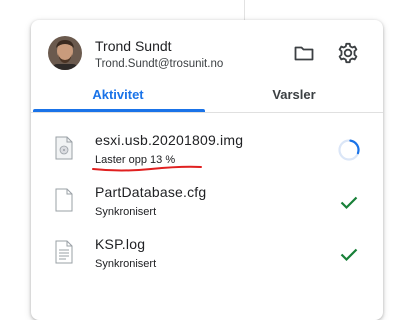 Image resolution: width=419 pixels, height=320 pixels. What do you see at coordinates (207, 150) in the screenshot?
I see `file-row: esxi.usb.20201809.img Laster opp 13 %` at bounding box center [207, 150].